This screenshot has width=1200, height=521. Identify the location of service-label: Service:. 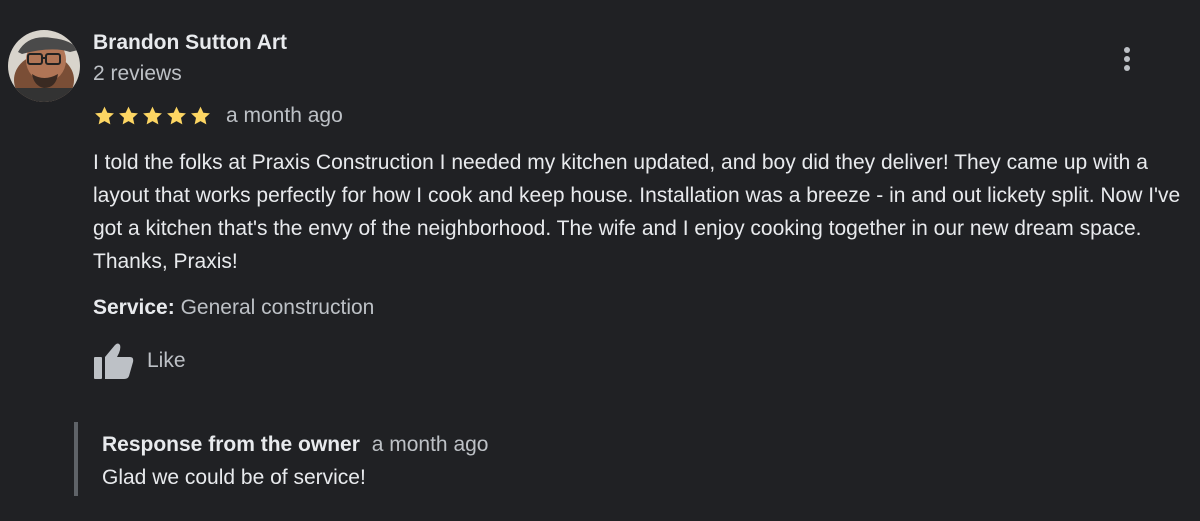
(134, 307).